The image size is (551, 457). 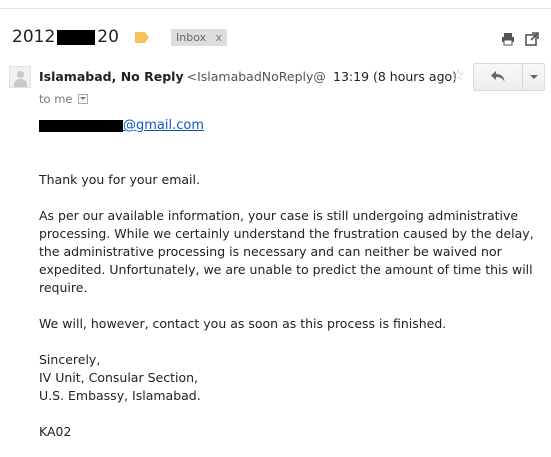 I want to click on message-timestamp: 13:19 (8 hours ago), so click(x=395, y=76).